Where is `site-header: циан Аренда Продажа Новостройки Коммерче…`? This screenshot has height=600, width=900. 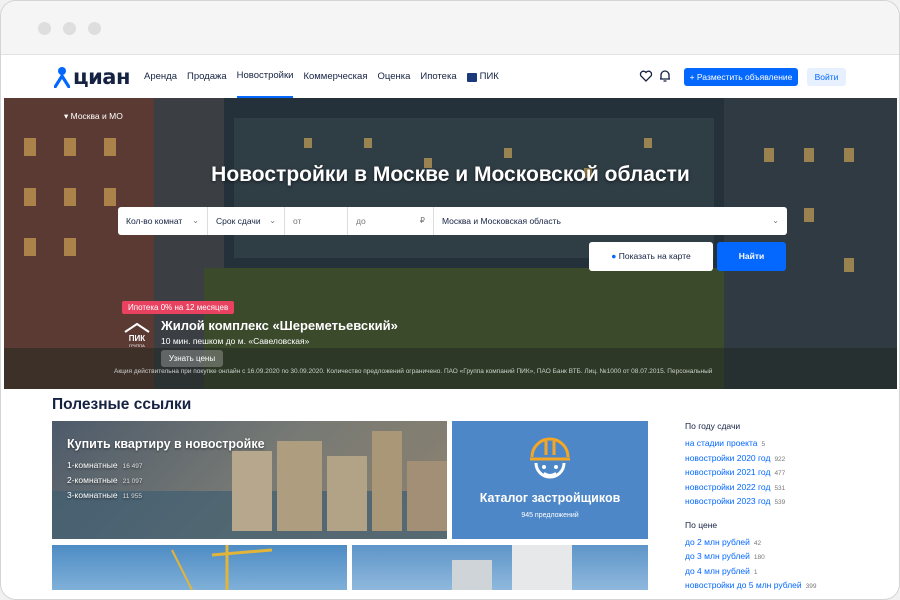
site-header: циан Аренда Продажа Новостройки Коммерче… is located at coordinates (450, 77).